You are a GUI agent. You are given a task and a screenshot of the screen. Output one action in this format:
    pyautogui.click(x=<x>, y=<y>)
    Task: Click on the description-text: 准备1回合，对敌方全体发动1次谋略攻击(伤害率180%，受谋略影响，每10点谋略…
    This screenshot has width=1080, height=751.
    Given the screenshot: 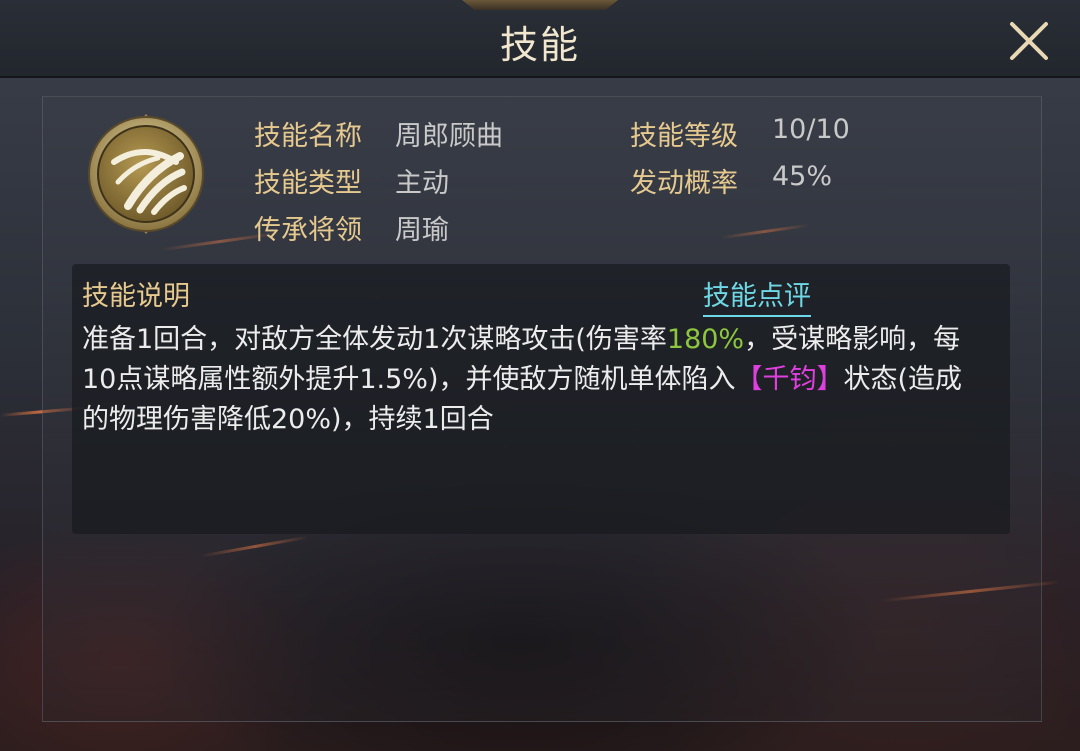 What is the action you would take?
    pyautogui.click(x=532, y=380)
    